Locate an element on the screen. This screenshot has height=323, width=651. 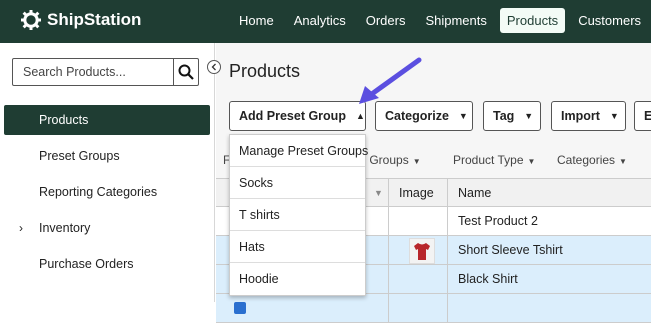
export-label: E is located at coordinates (647, 116).